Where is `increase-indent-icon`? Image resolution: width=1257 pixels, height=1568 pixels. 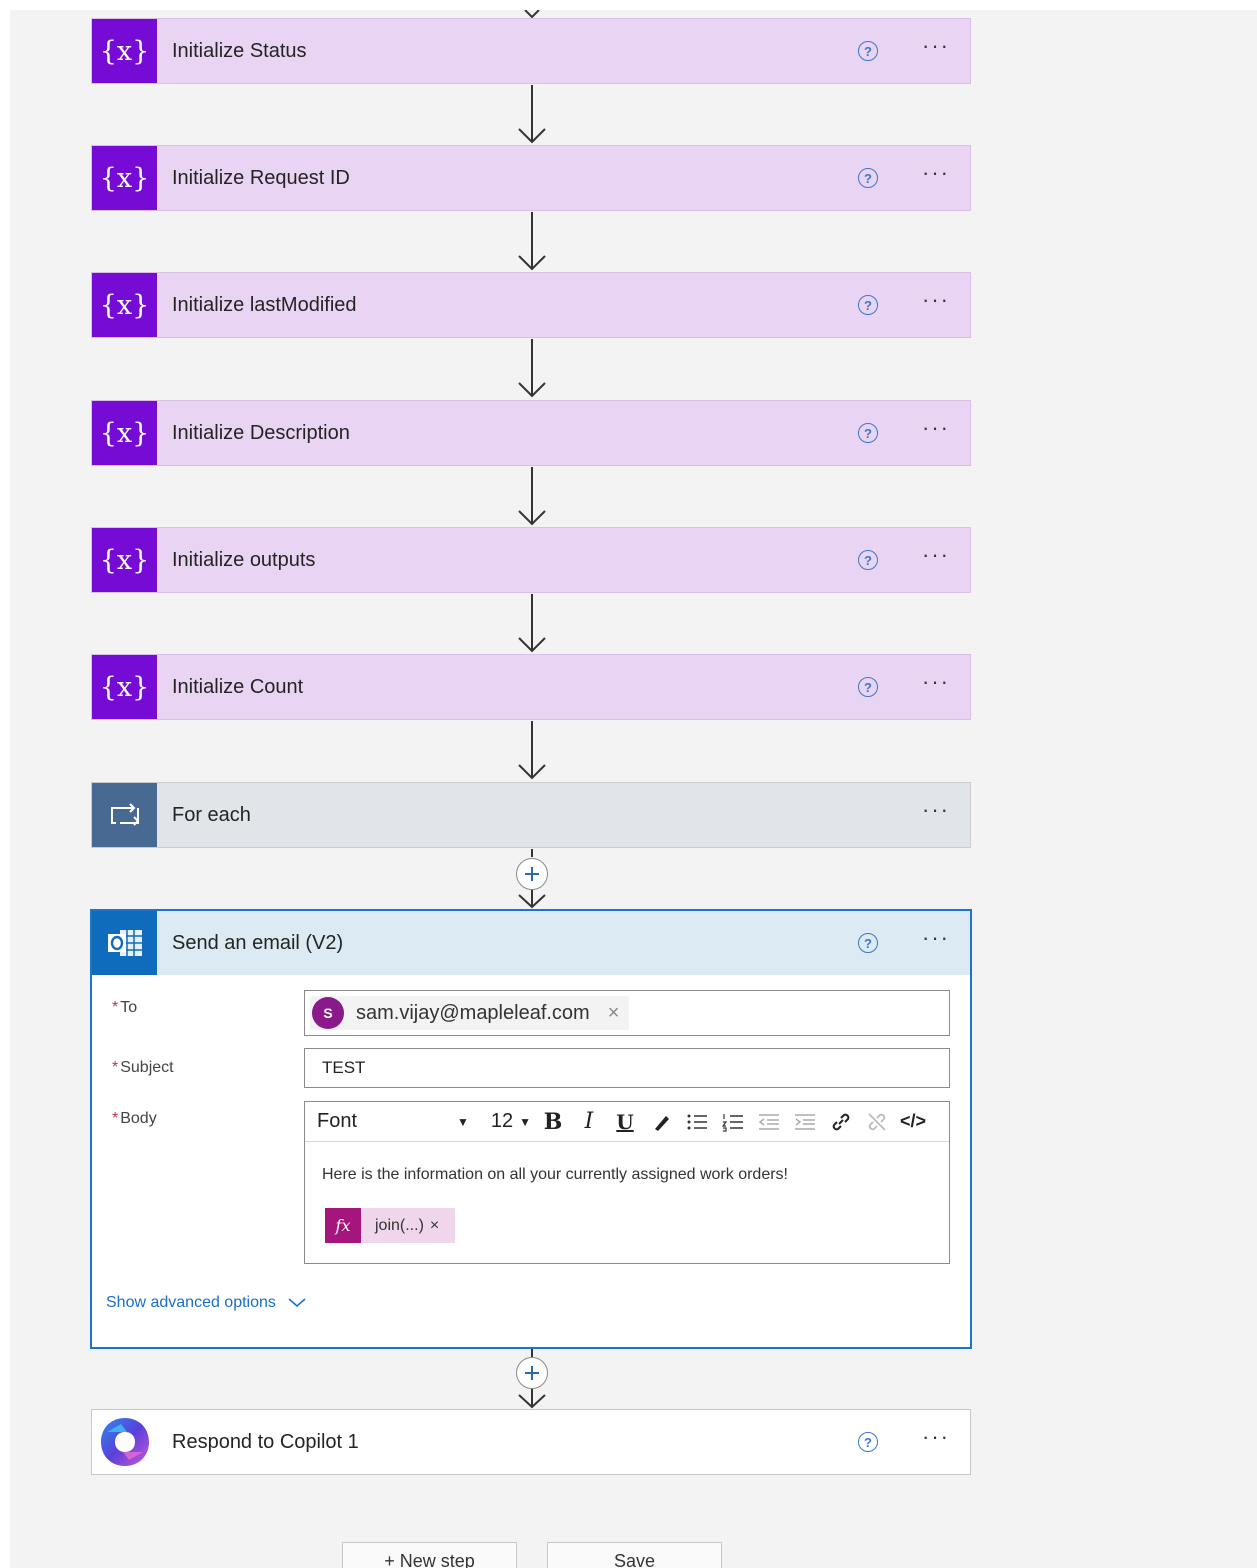
increase-indent-icon is located at coordinates (805, 1122).